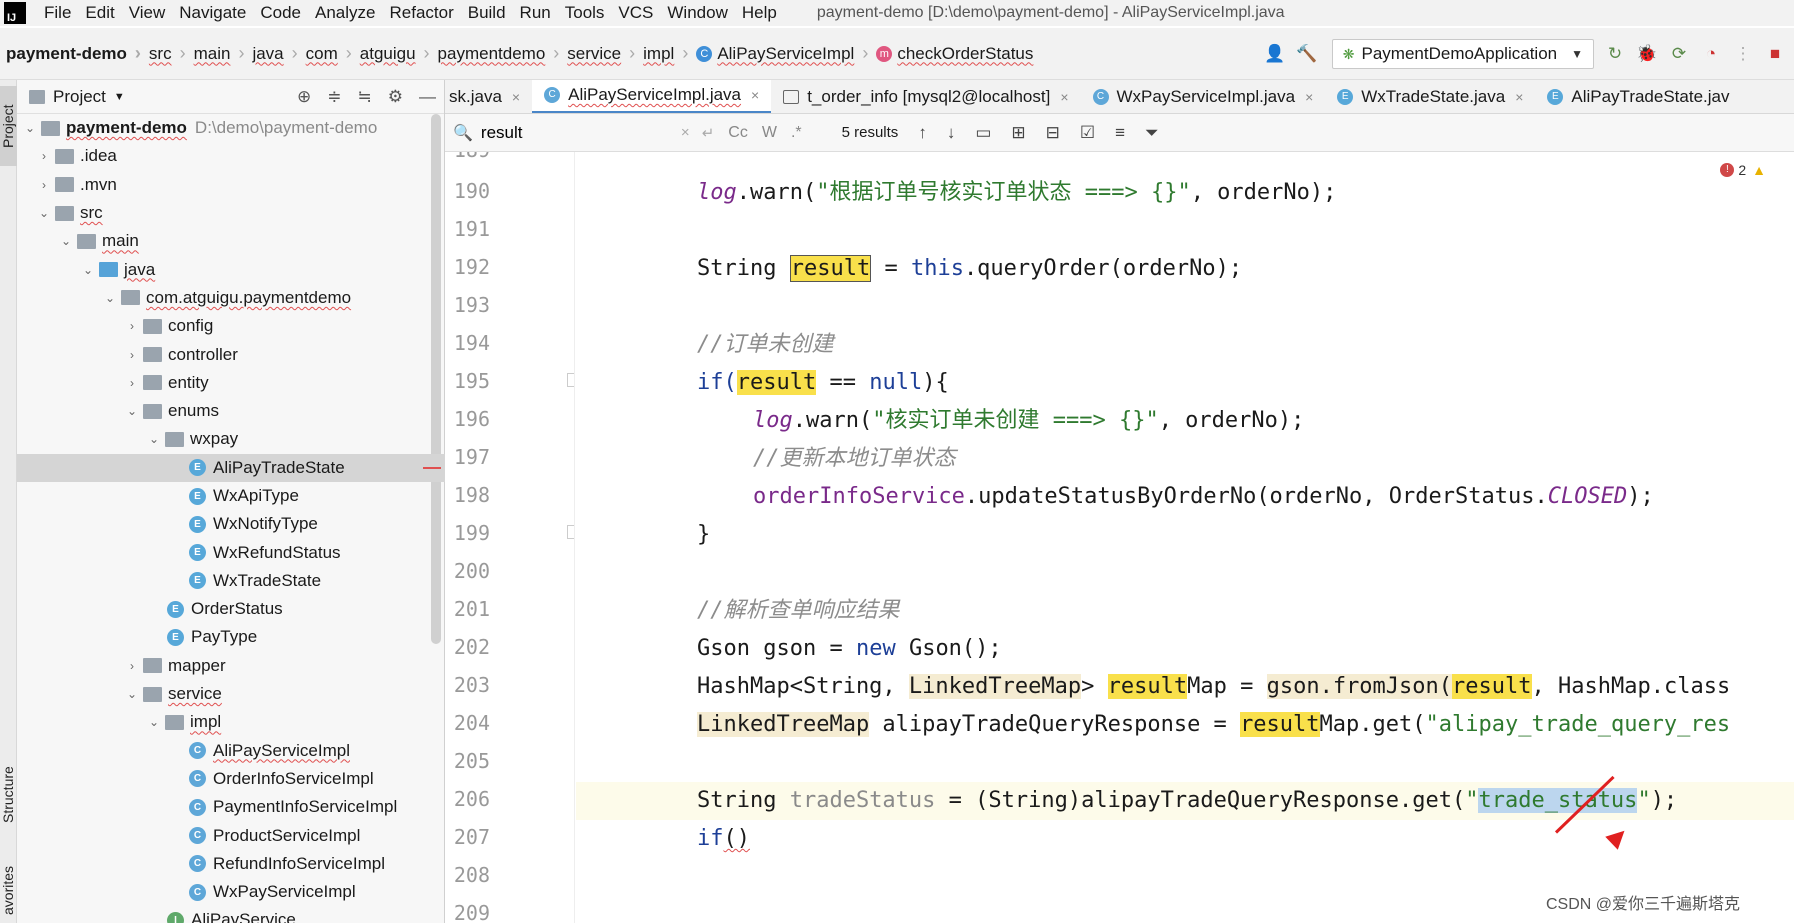  I want to click on breadcrumb-com: com ›, so click(329, 53).